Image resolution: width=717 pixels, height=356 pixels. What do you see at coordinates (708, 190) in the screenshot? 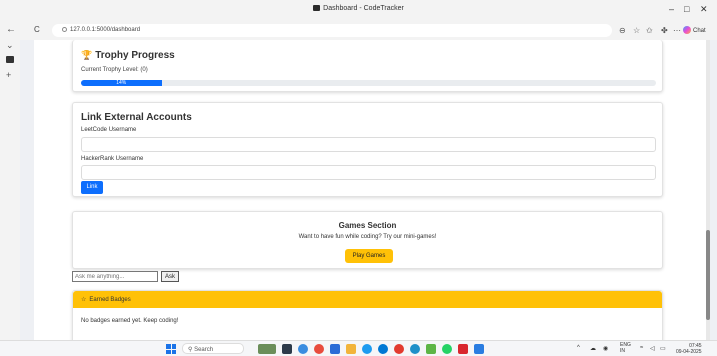
I see `page-scrollbar` at bounding box center [708, 190].